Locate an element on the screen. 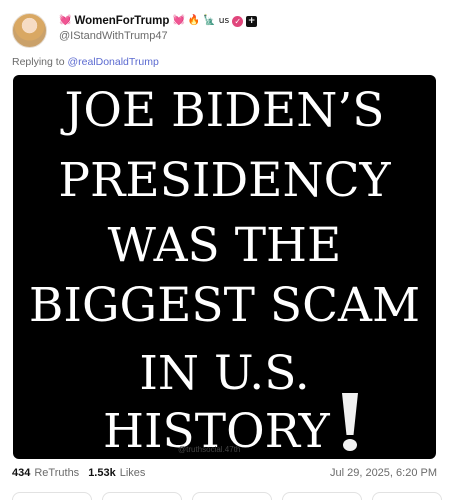 The image size is (453, 500). image-text-line-3: WAS THE is located at coordinates (224, 245).